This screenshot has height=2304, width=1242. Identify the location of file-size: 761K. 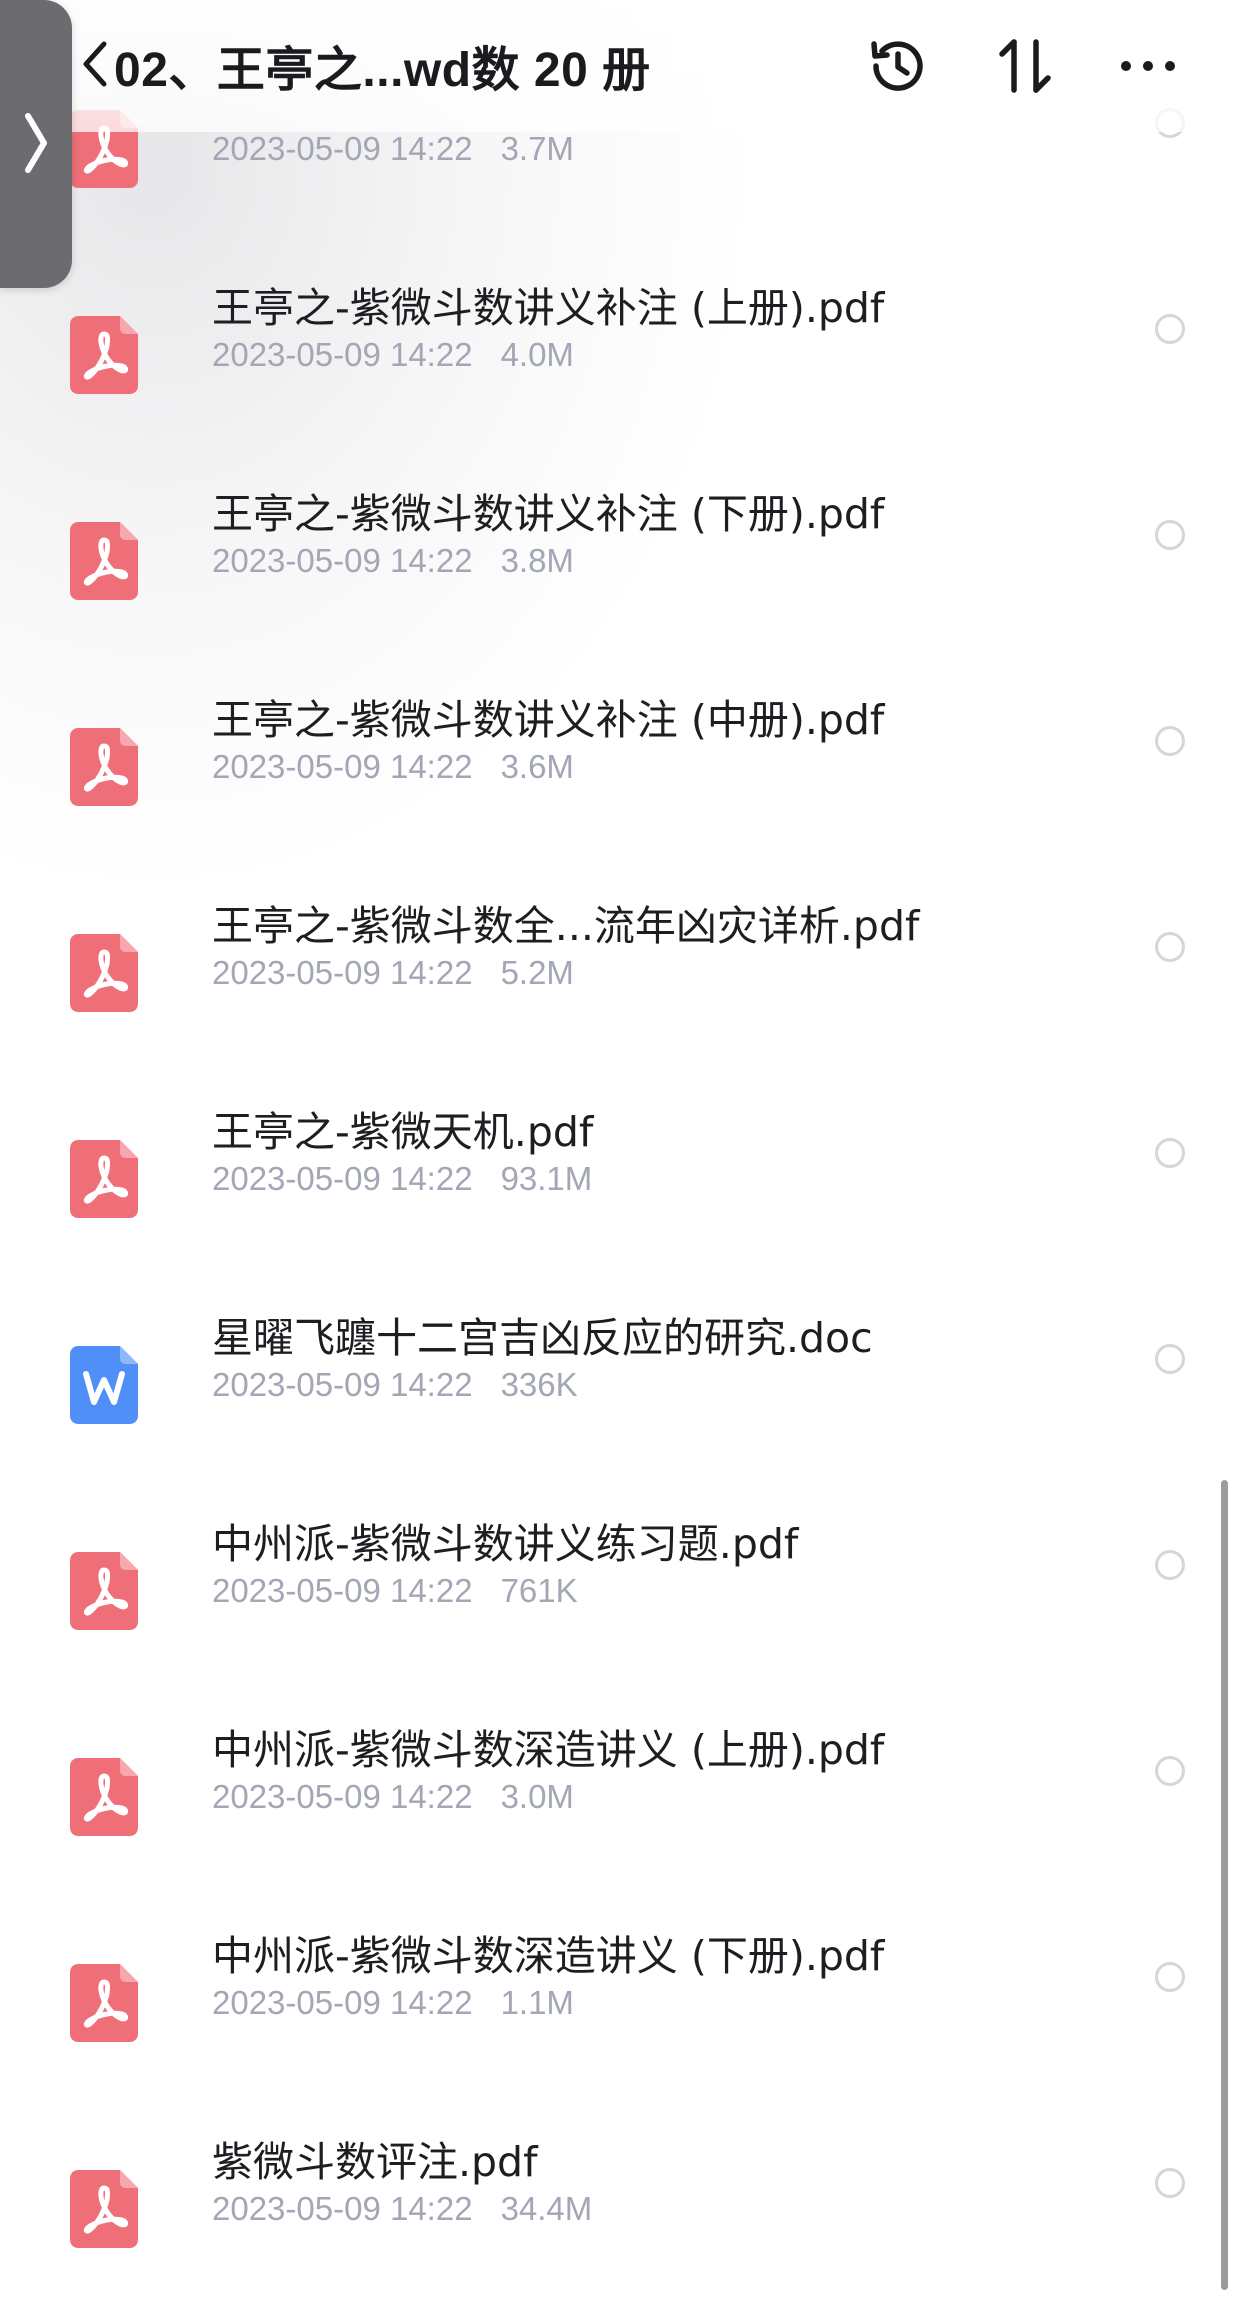
(539, 1590).